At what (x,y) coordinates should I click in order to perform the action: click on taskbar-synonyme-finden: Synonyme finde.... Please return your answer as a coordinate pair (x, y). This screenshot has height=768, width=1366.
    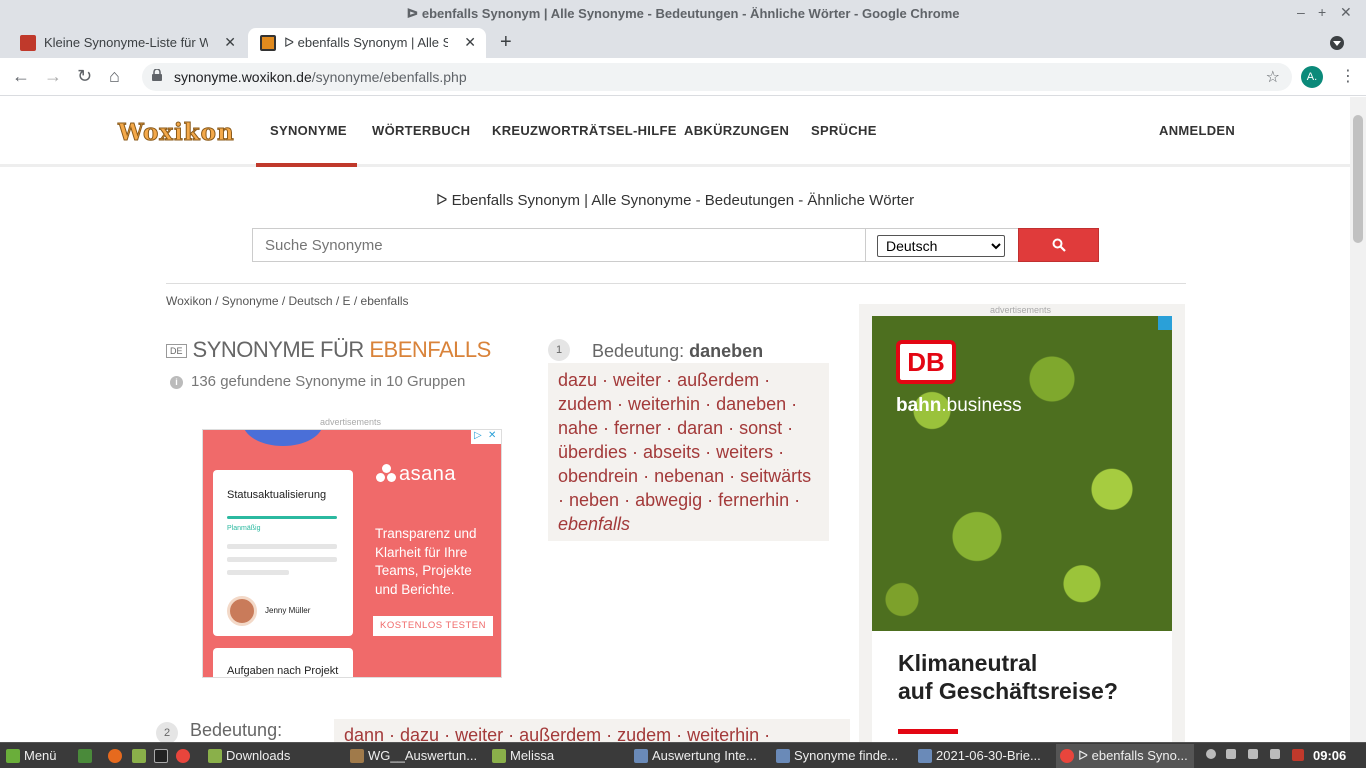
    Looking at the image, I should click on (841, 756).